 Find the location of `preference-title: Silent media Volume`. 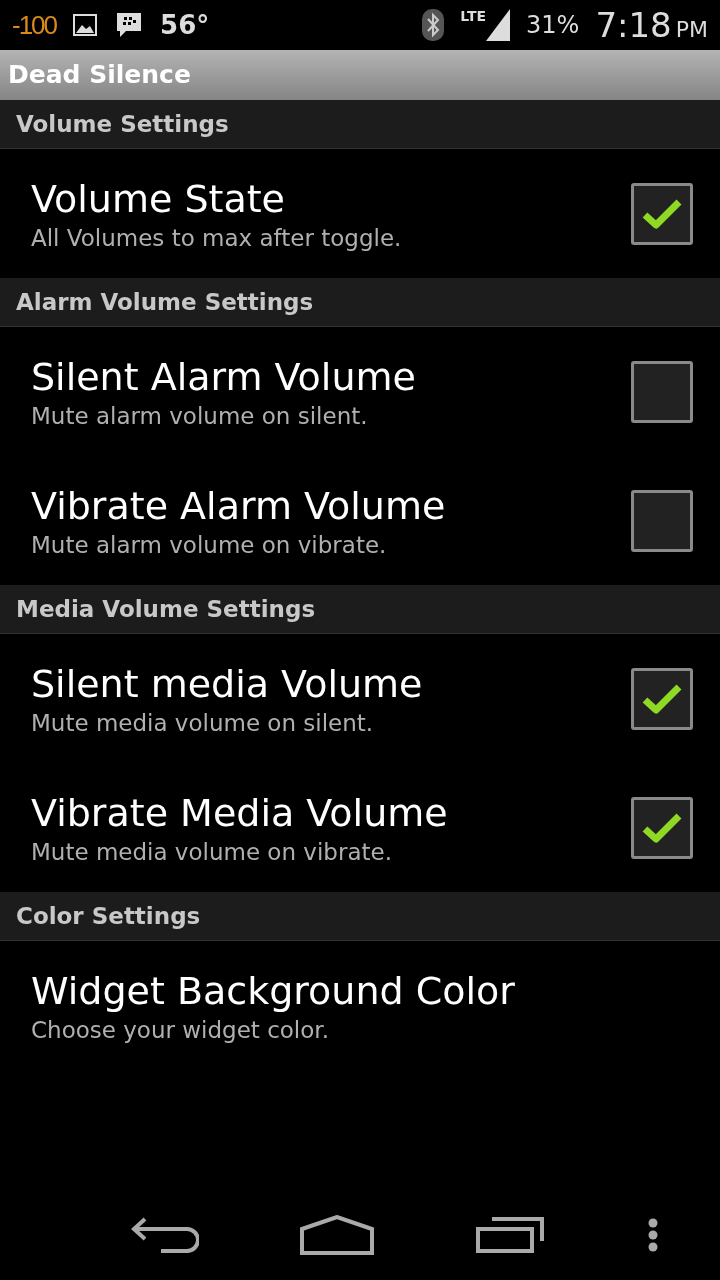

preference-title: Silent media Volume is located at coordinates (227, 684).